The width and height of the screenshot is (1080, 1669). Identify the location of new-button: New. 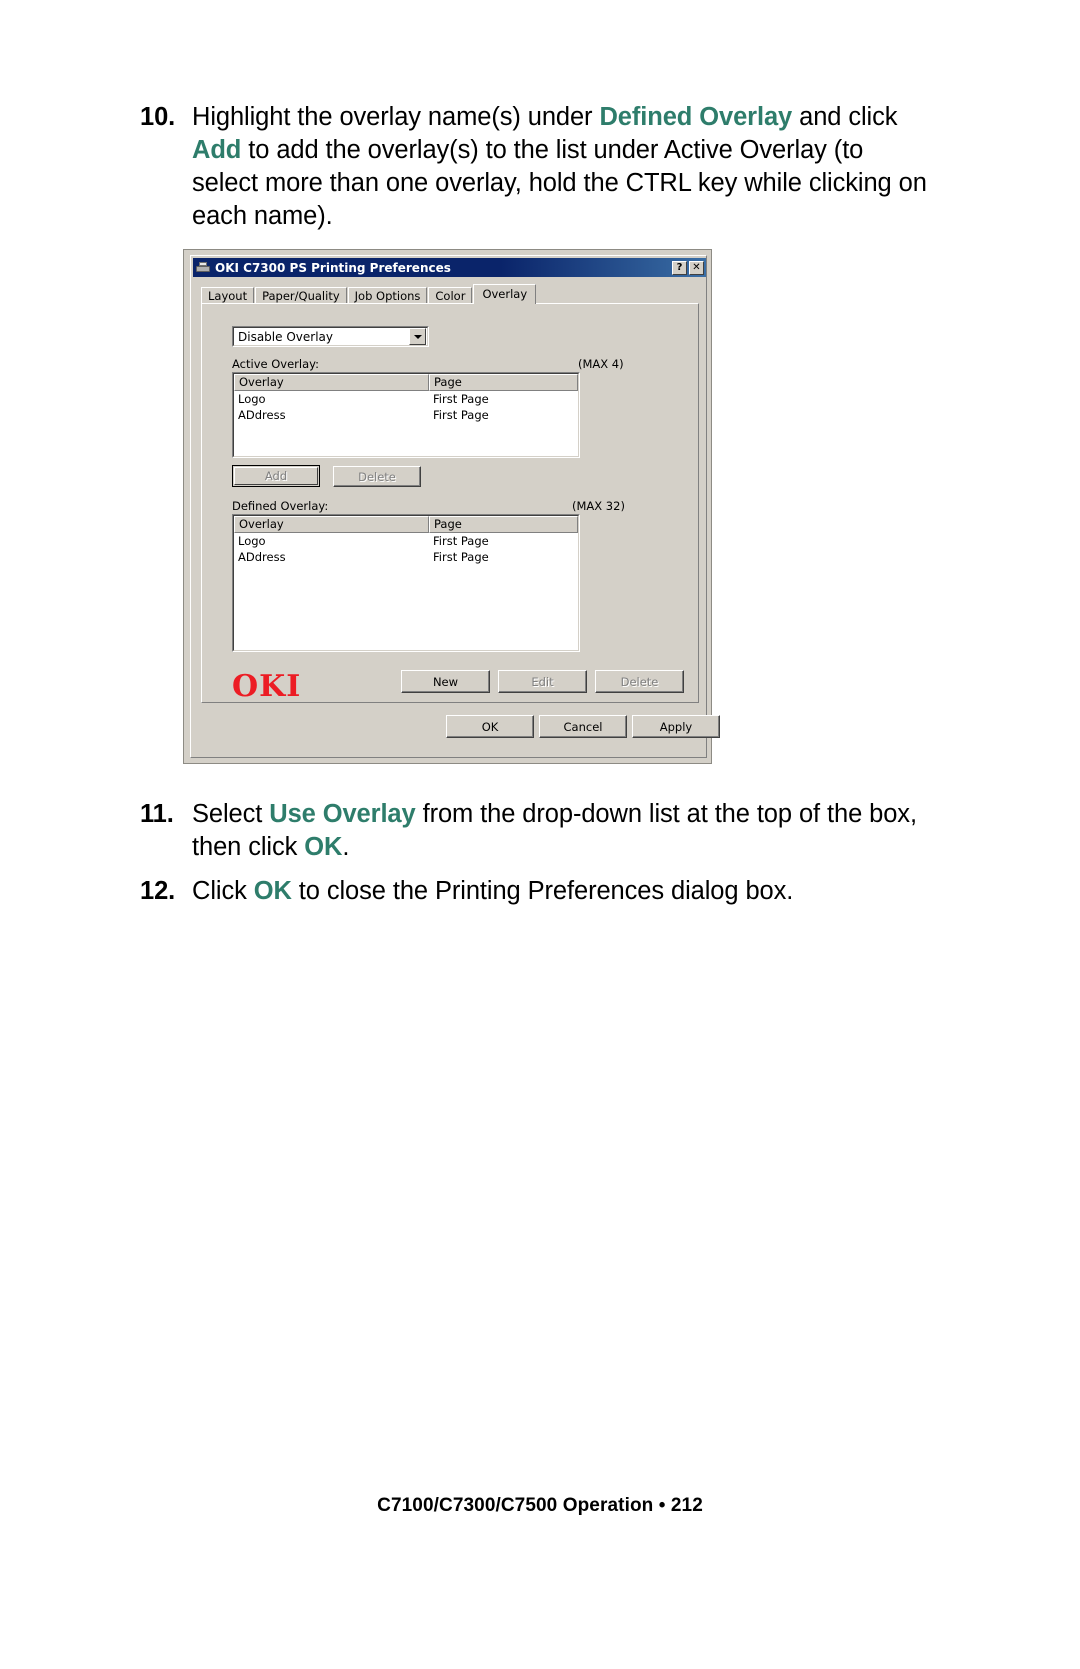
(445, 681).